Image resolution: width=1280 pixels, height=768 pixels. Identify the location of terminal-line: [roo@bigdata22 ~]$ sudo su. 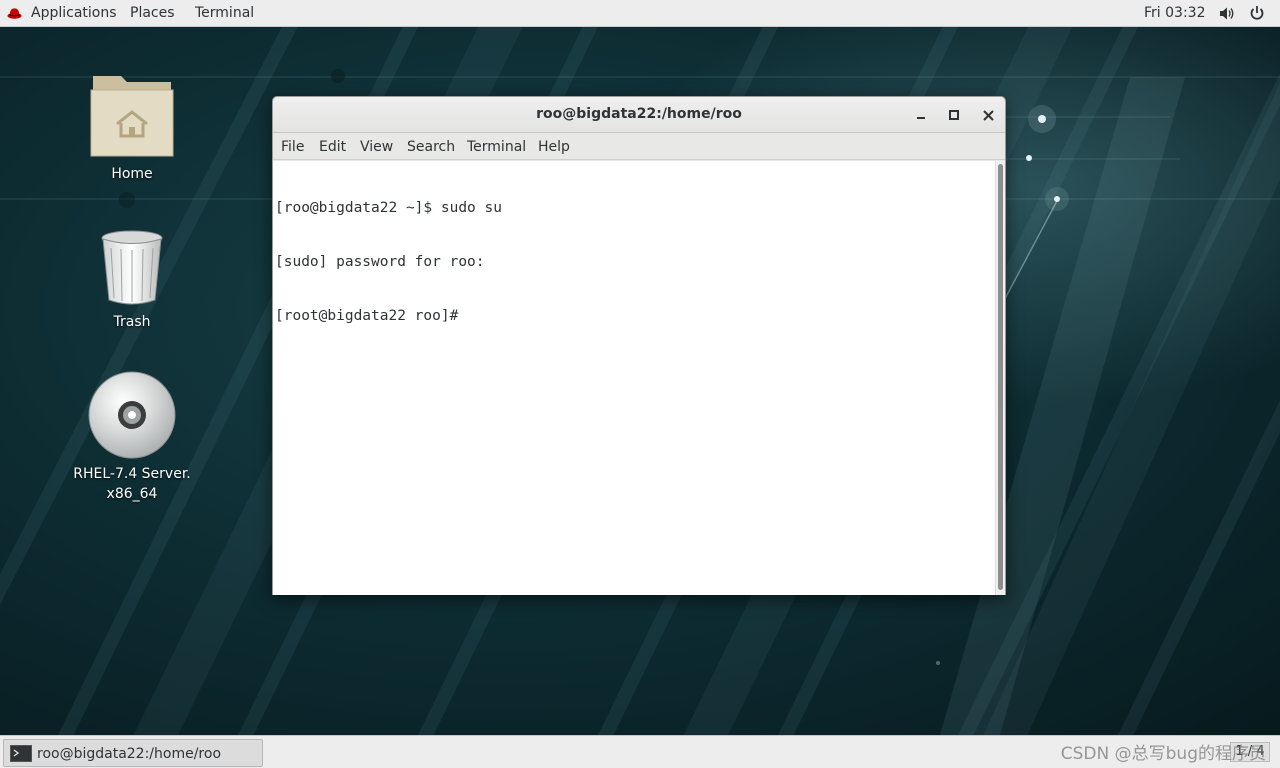
(388, 208).